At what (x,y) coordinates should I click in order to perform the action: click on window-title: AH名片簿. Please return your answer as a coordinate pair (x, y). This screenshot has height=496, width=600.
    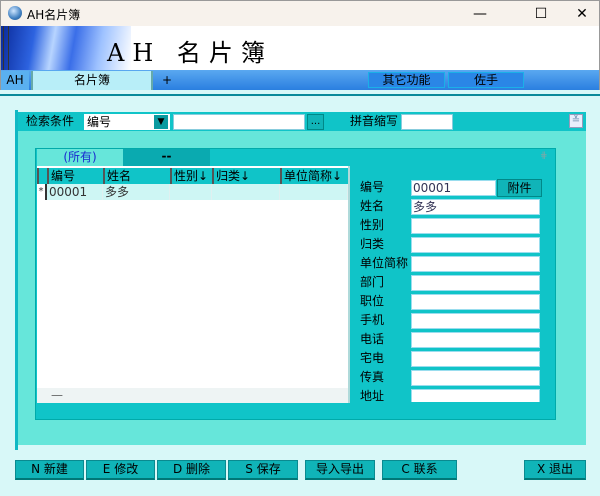
    Looking at the image, I should click on (54, 15).